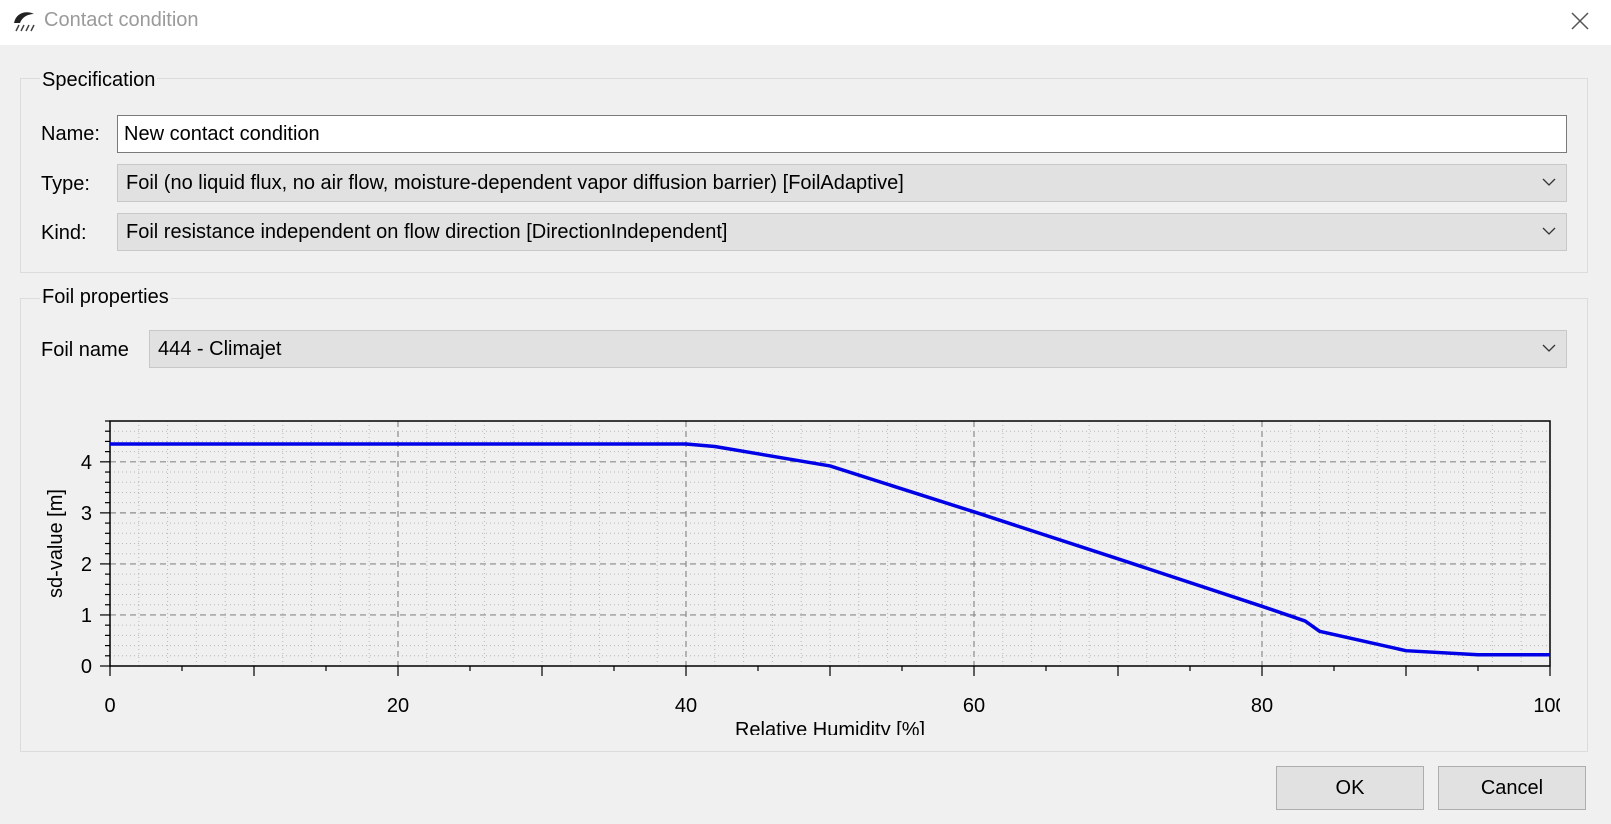 The width and height of the screenshot is (1611, 824). What do you see at coordinates (858, 349) in the screenshot?
I see `foil-name-select: 444 - Climajet` at bounding box center [858, 349].